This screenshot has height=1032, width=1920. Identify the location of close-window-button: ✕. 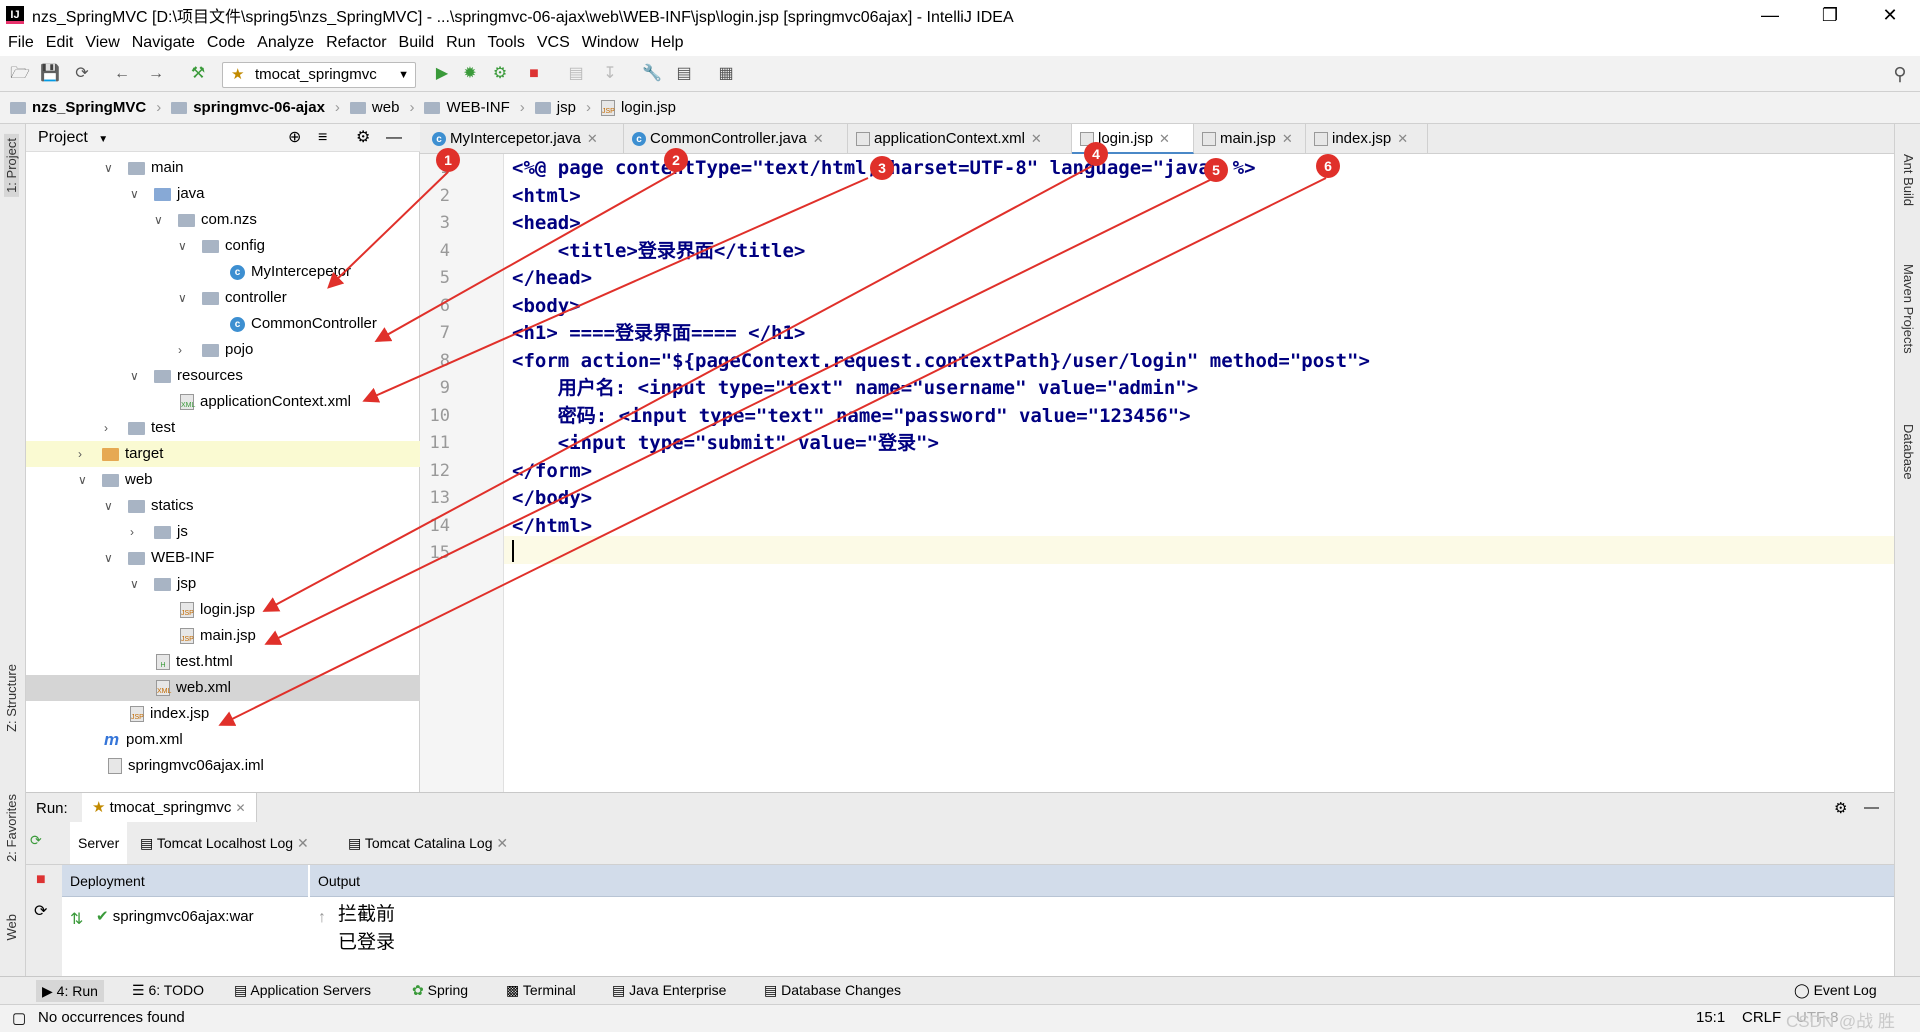
(1890, 15).